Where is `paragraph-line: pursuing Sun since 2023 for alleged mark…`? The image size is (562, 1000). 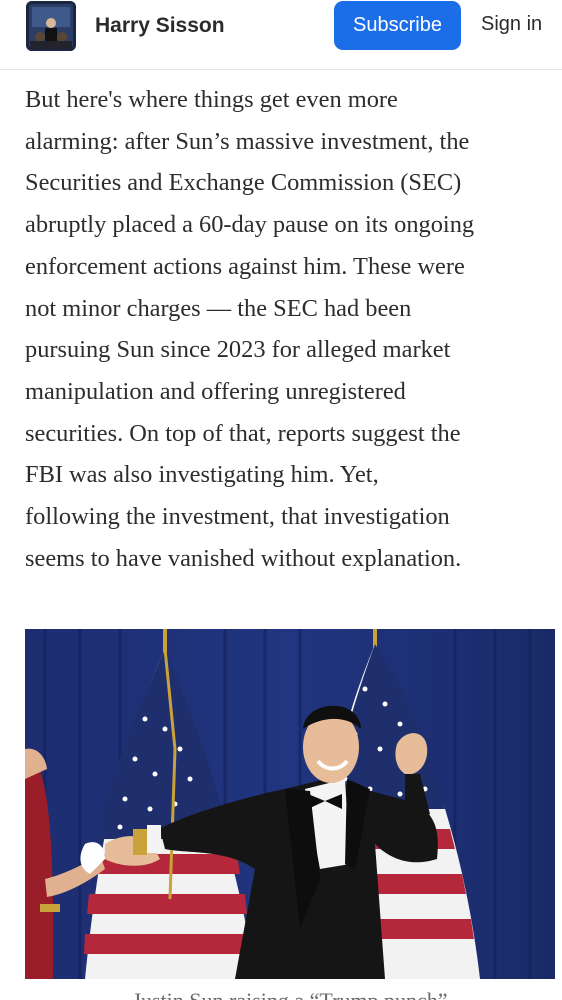
paragraph-line: pursuing Sun since 2023 for alleged mark… is located at coordinates (238, 350).